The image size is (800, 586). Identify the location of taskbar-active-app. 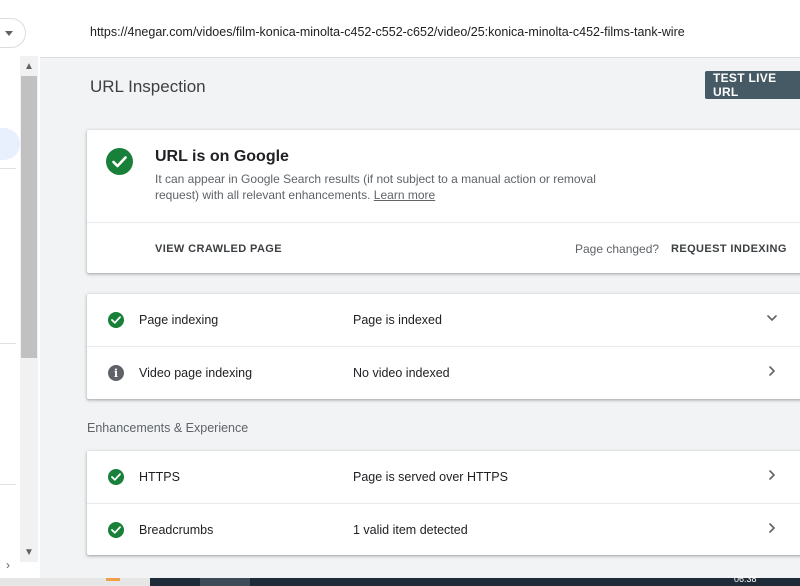
(225, 582).